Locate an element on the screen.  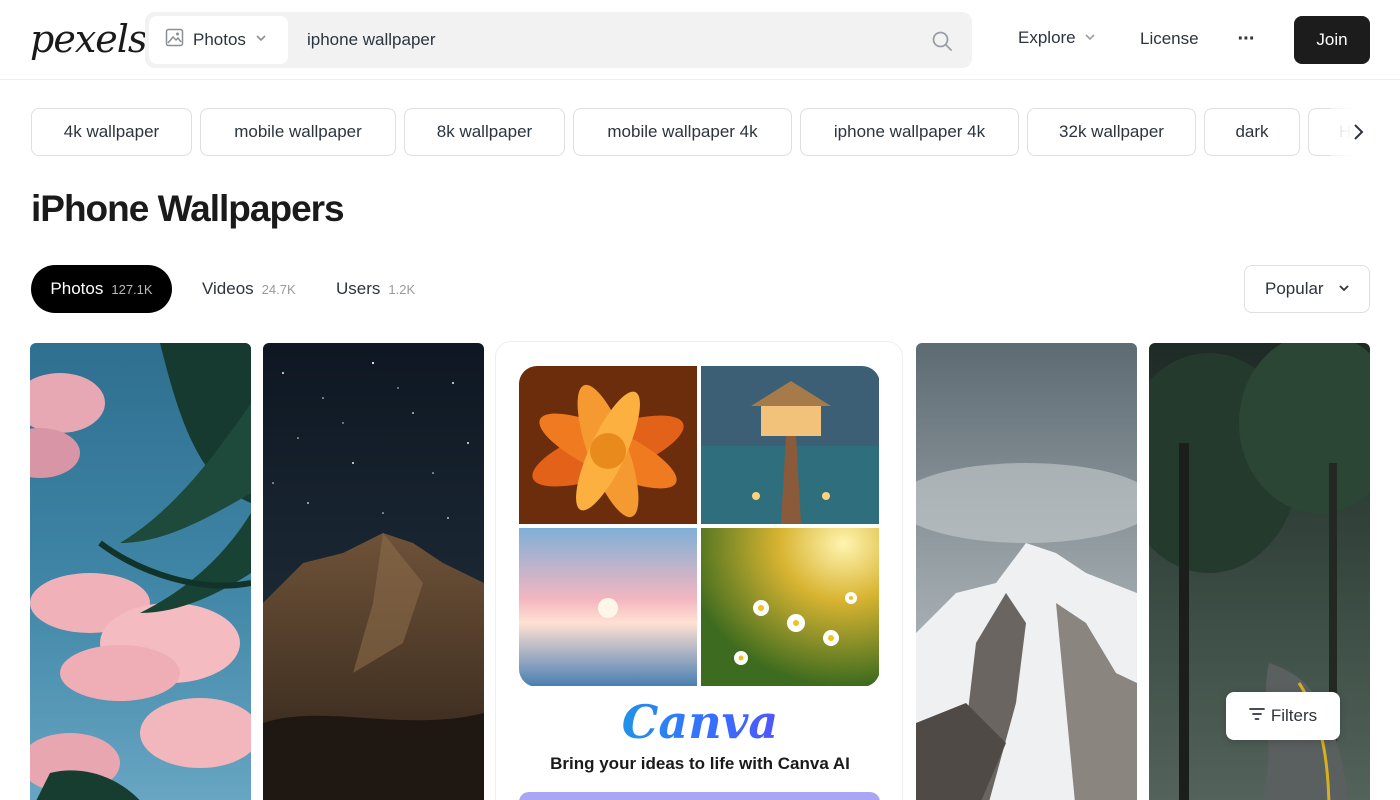
photo-starry-mountain is located at coordinates (373, 571).